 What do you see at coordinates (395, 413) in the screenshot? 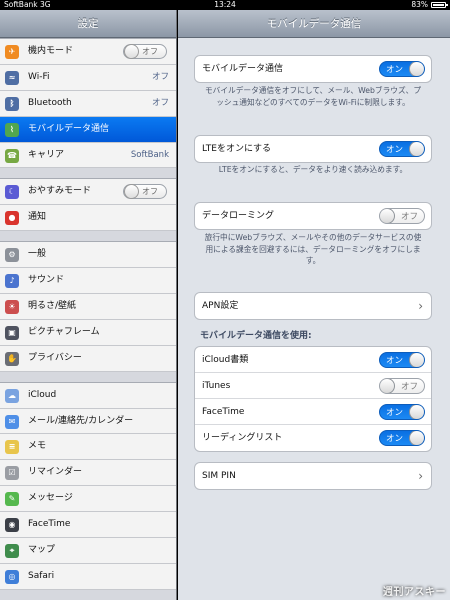
I see `toggle-state: オン` at bounding box center [395, 413].